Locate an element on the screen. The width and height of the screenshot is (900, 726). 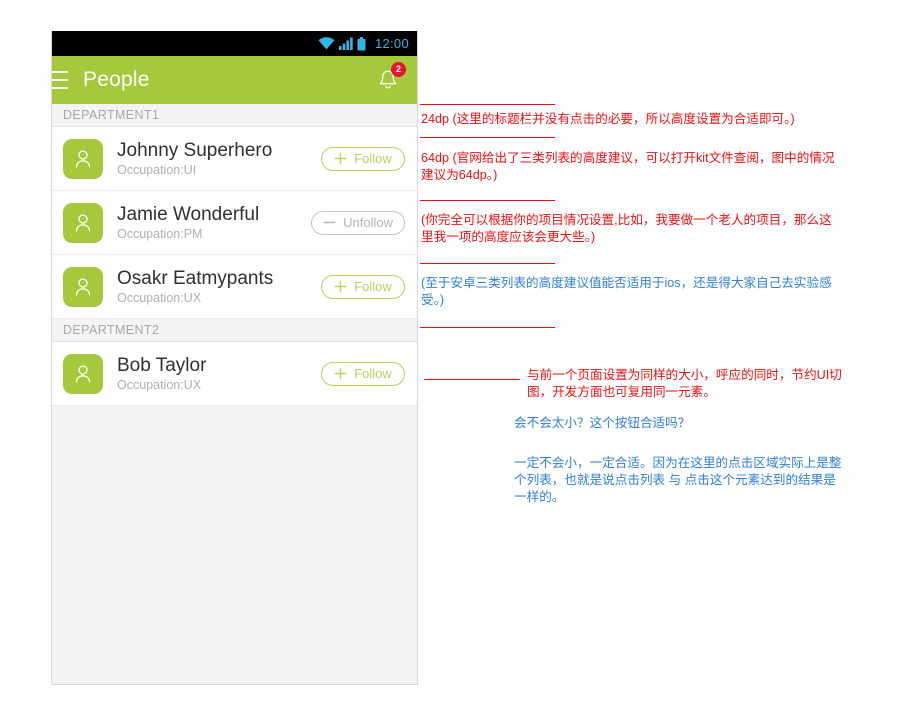
list-item-text: Jamie Wonderful Occupation:PM is located at coordinates (214, 223).